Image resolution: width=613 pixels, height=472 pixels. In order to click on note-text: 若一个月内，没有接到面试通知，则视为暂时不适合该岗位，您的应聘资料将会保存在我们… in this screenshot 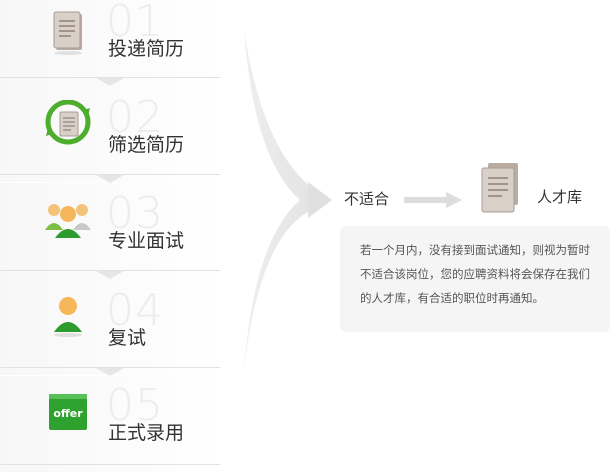, I will do `click(475, 274)`.